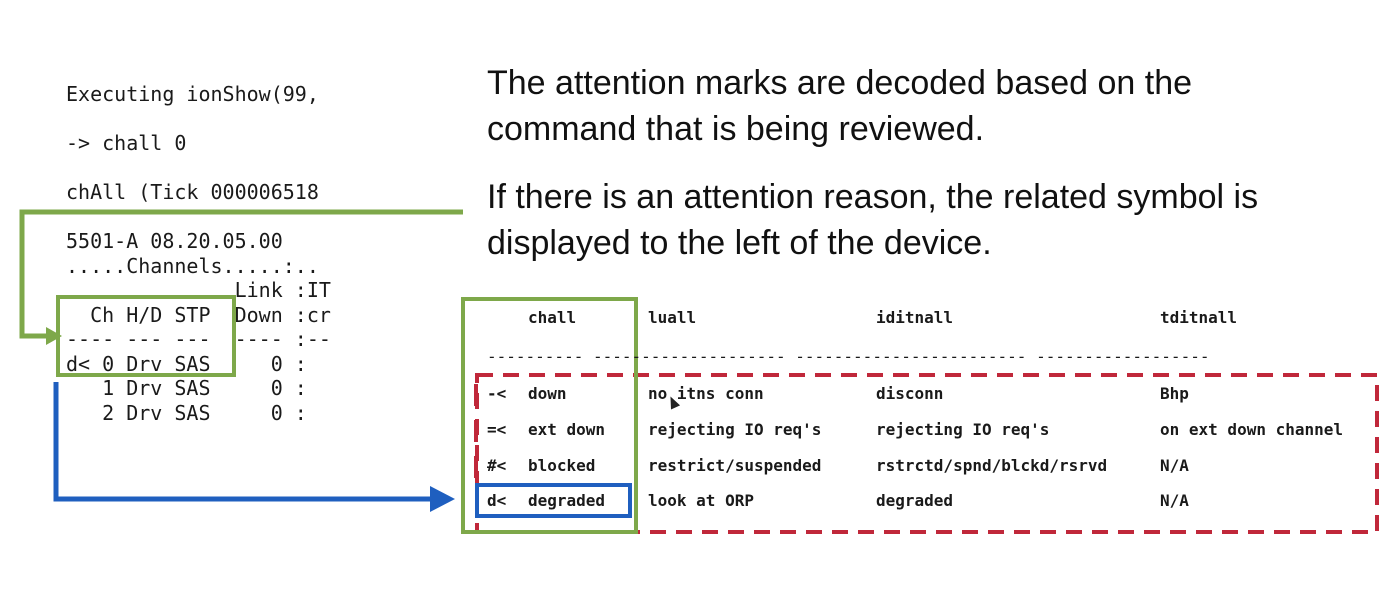  What do you see at coordinates (562, 465) in the screenshot?
I see `table-cell: blocked` at bounding box center [562, 465].